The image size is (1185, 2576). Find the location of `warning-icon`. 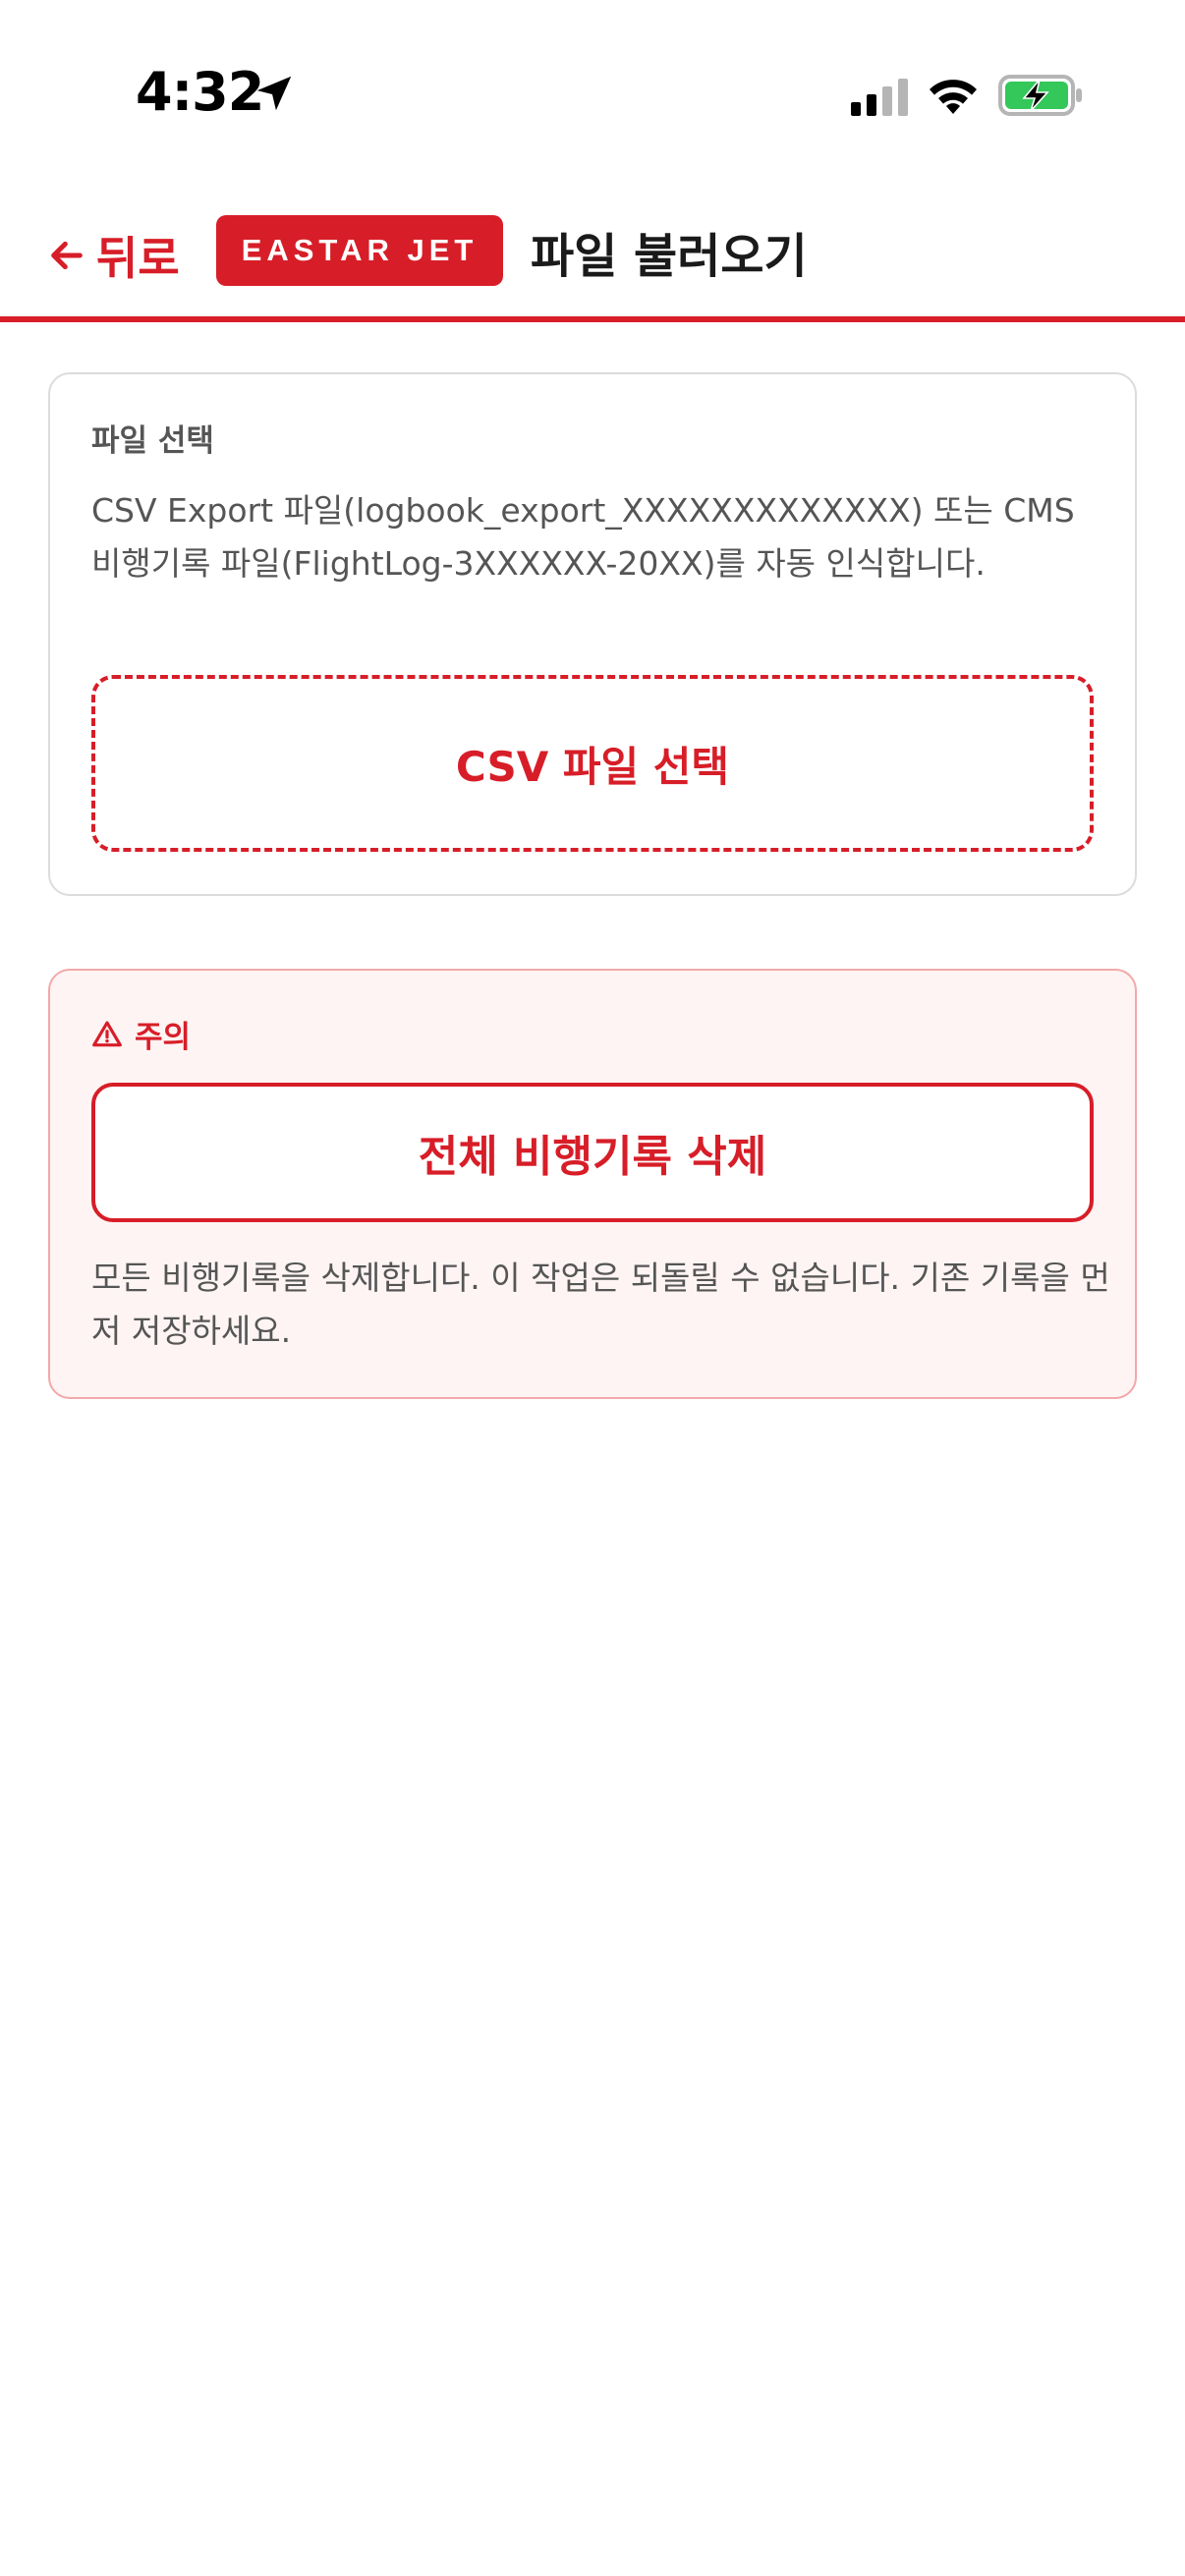

warning-icon is located at coordinates (107, 1033).